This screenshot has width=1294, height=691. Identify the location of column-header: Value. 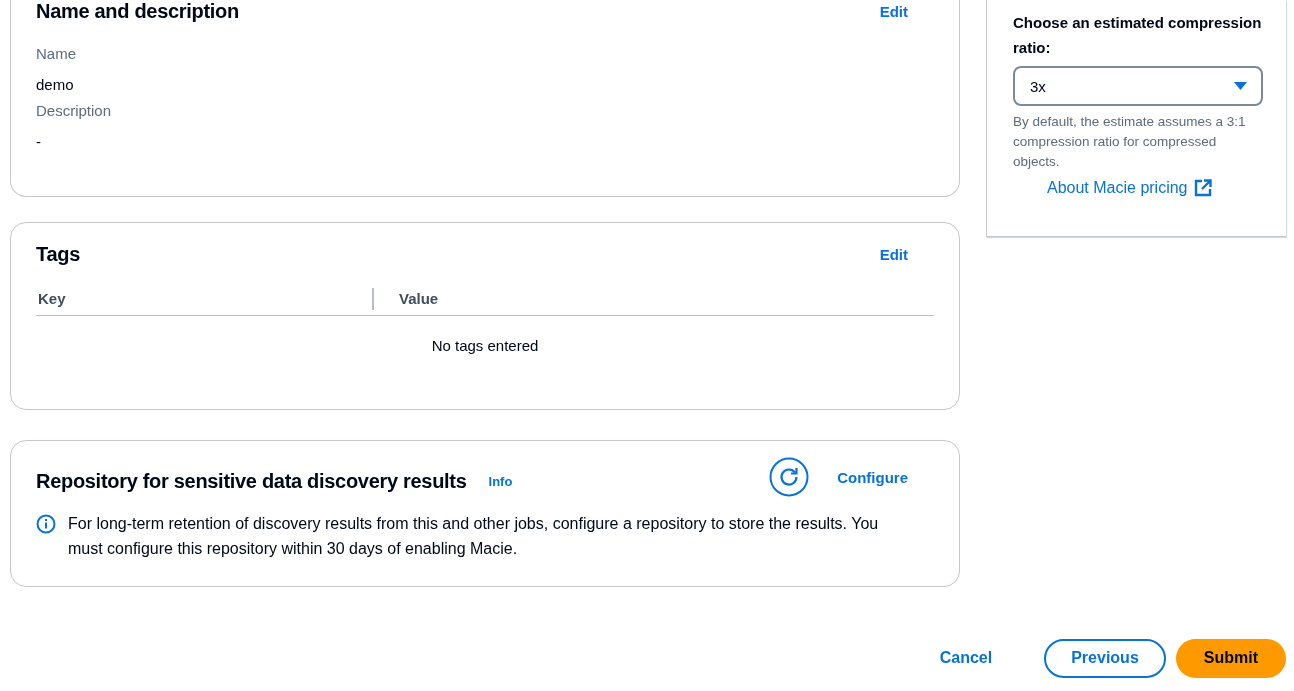
(653, 298).